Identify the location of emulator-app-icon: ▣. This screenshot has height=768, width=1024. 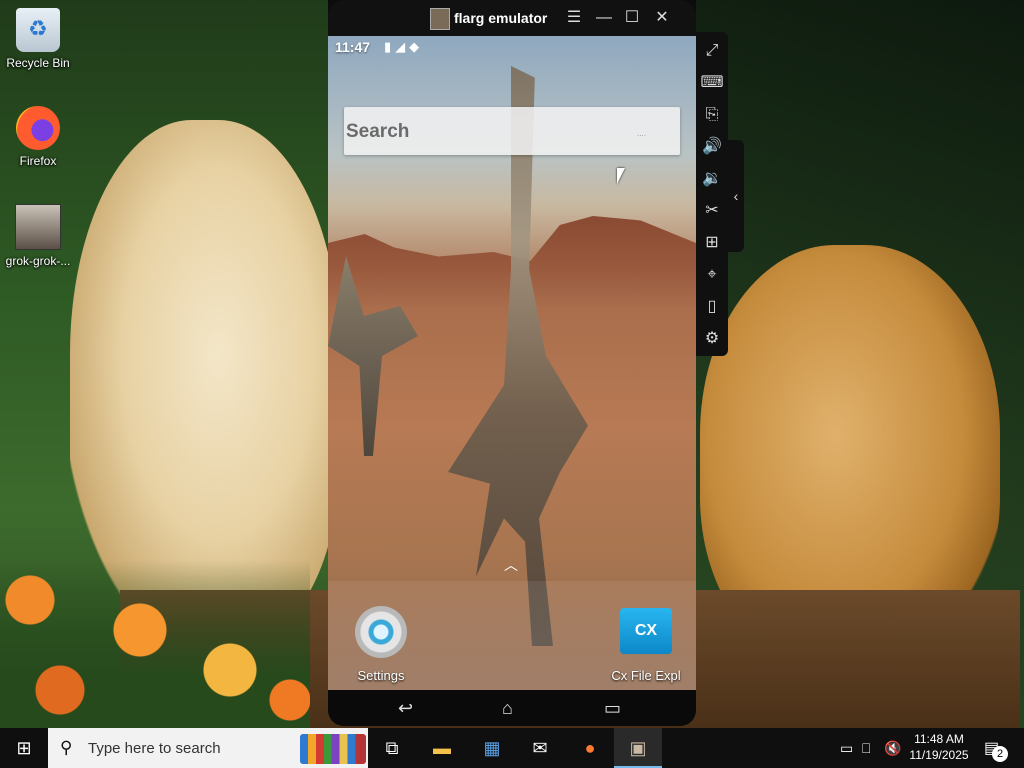
(638, 748).